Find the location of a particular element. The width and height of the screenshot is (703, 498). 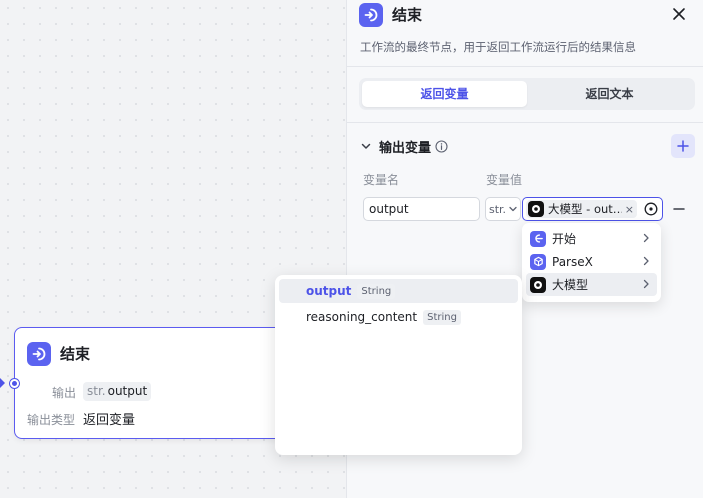

source-item-parsex: ParseX is located at coordinates (591, 261).